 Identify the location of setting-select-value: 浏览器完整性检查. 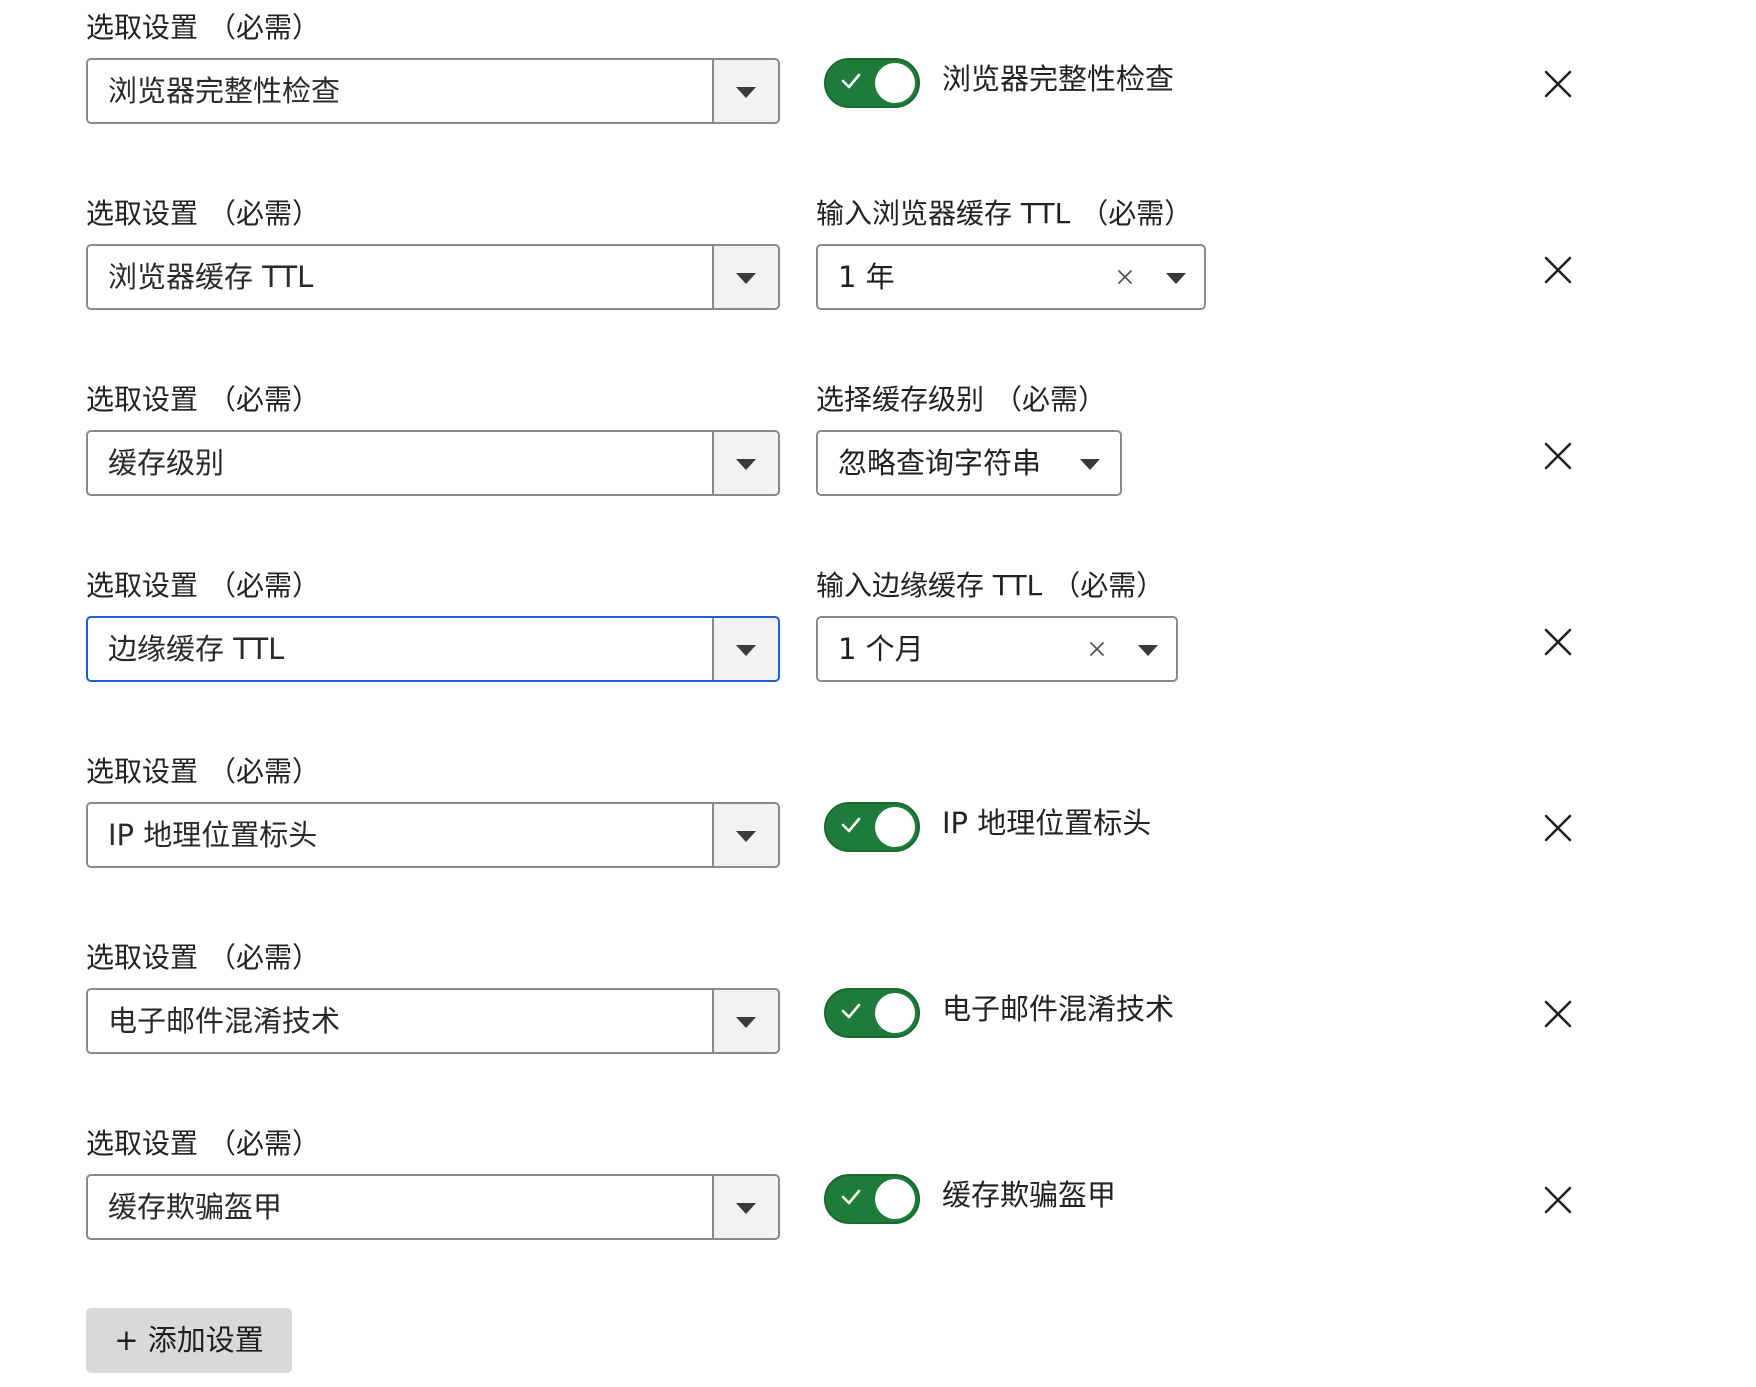
(224, 91).